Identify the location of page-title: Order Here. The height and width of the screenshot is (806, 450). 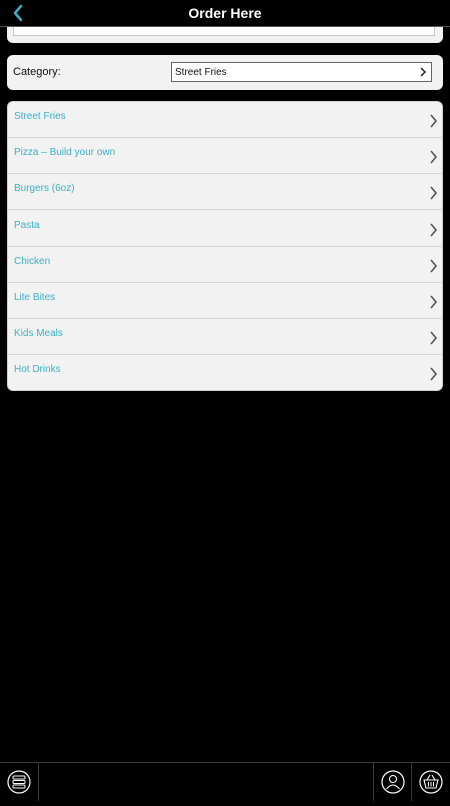
(225, 13).